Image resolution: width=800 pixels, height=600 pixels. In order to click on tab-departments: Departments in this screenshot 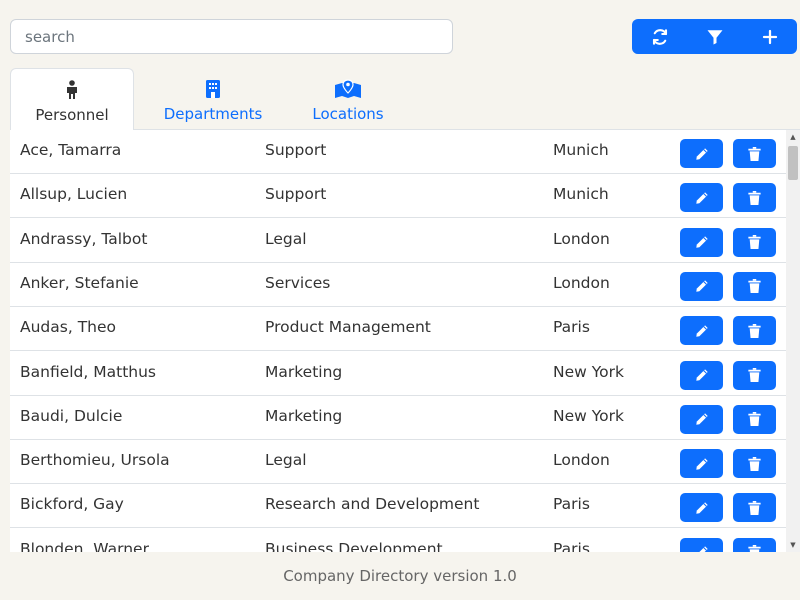, I will do `click(213, 99)`.